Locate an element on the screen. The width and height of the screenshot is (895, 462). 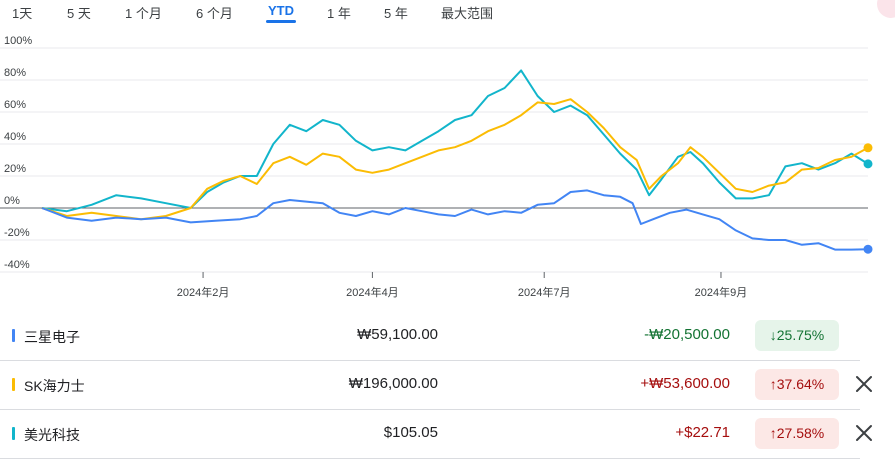
quote-change: +$22.71 is located at coordinates (702, 432).